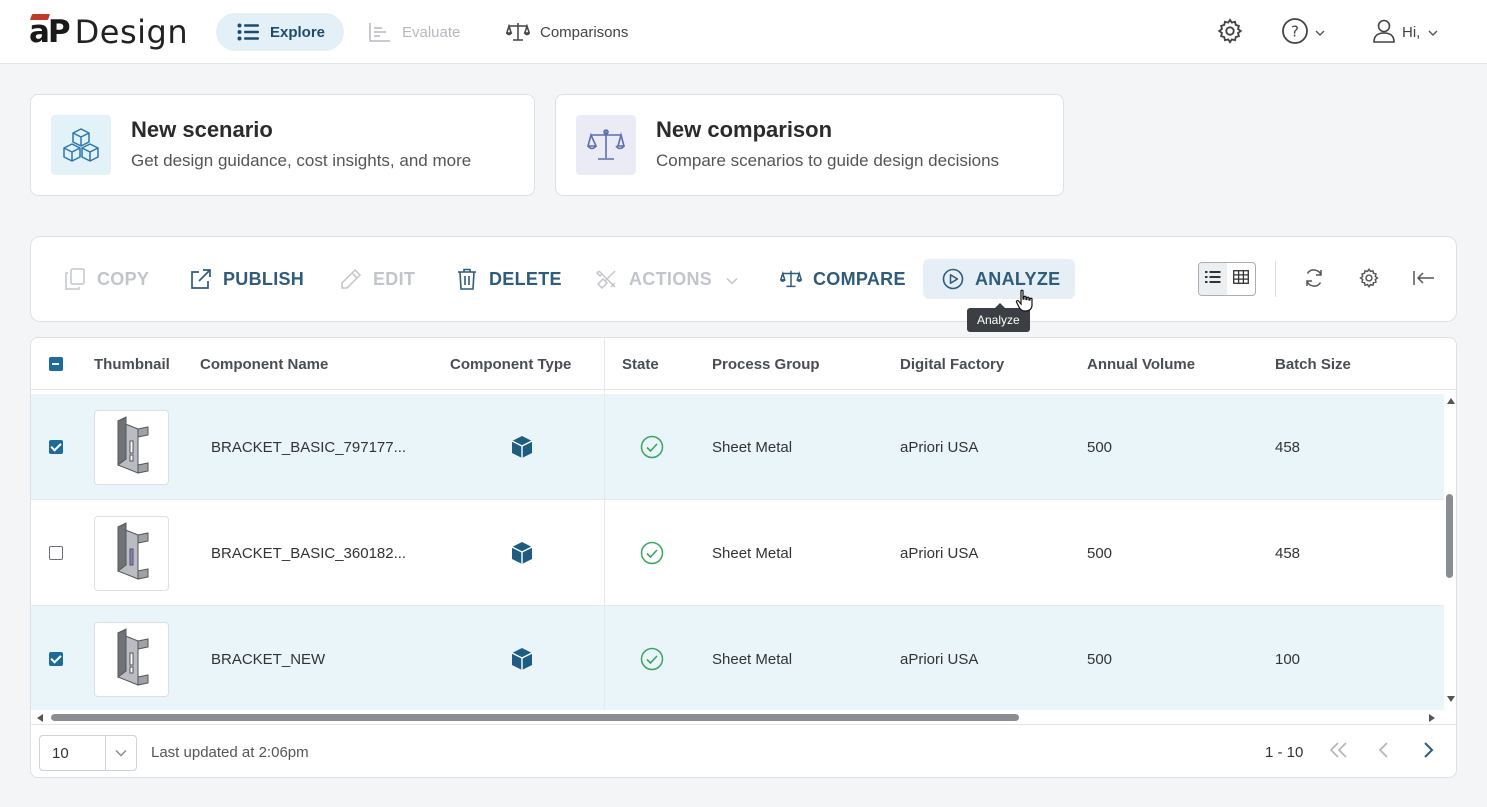 Image resolution: width=1487 pixels, height=807 pixels. What do you see at coordinates (132, 364) in the screenshot?
I see `col-thumbnail: Thumbnail` at bounding box center [132, 364].